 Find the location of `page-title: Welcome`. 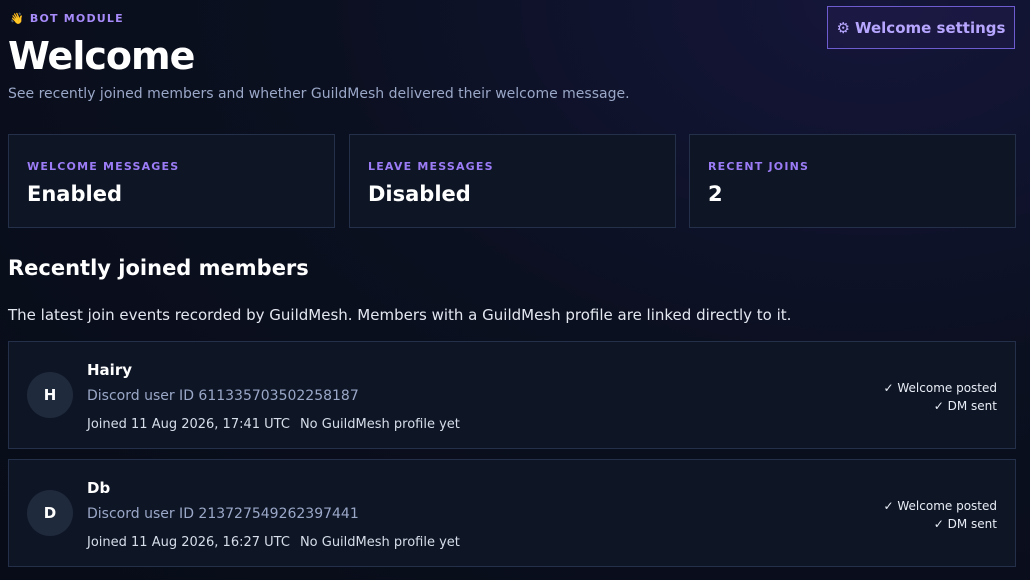

page-title: Welcome is located at coordinates (101, 56).